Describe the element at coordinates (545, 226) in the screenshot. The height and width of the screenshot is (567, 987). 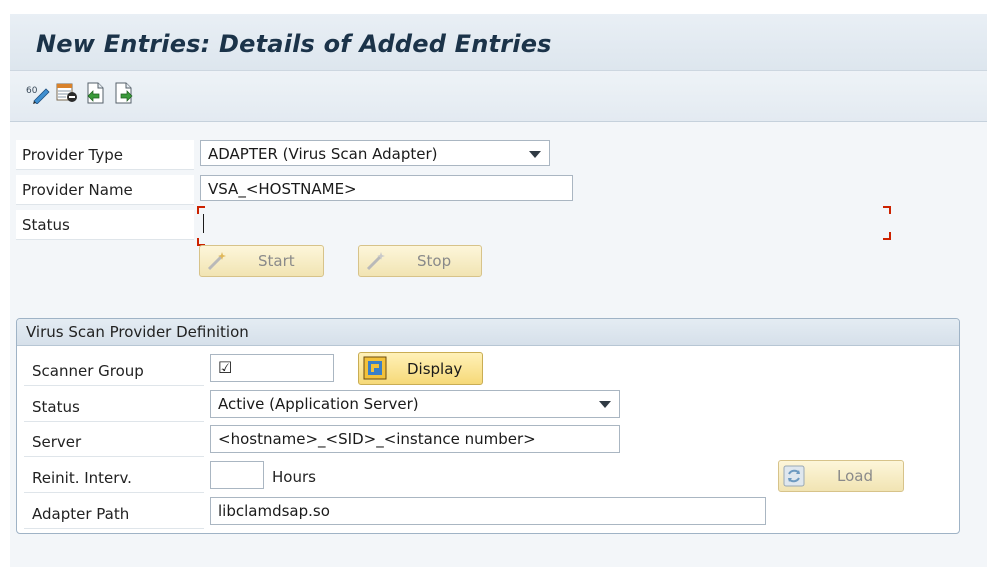
I see `status-field` at that location.